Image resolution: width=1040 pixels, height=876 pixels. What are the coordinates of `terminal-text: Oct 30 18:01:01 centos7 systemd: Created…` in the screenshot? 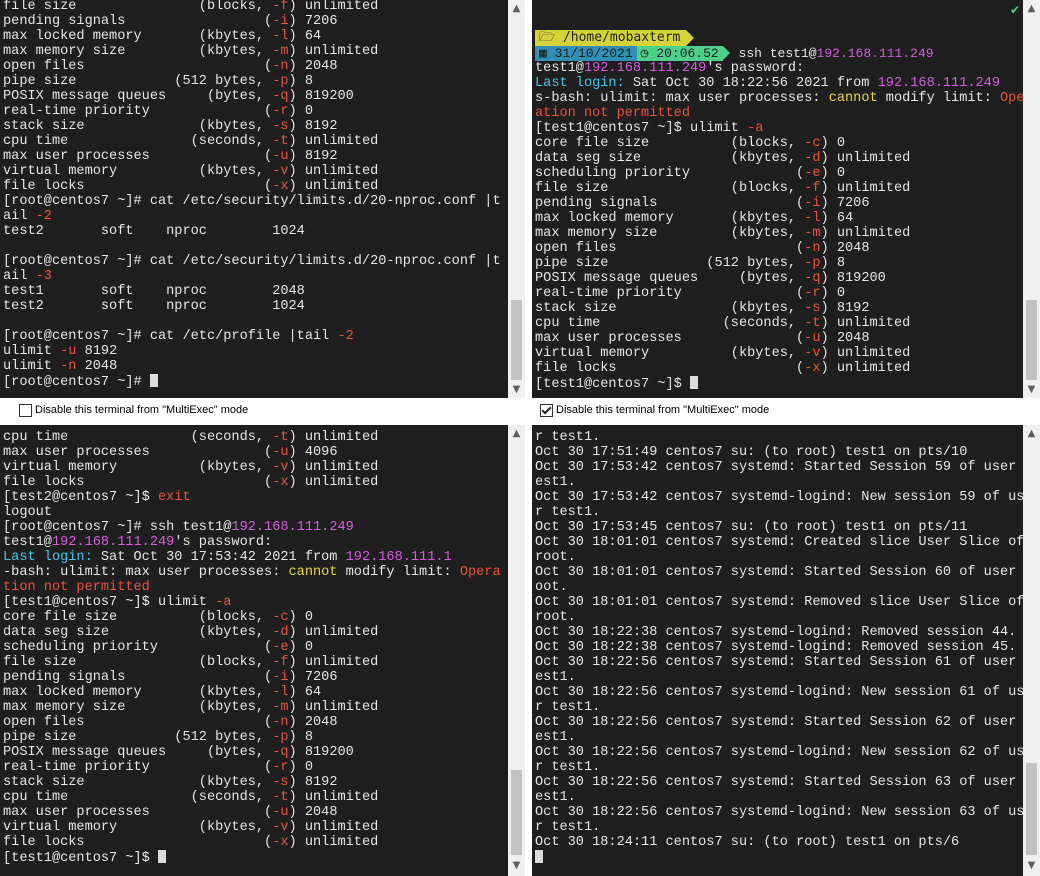 It's located at (780, 542).